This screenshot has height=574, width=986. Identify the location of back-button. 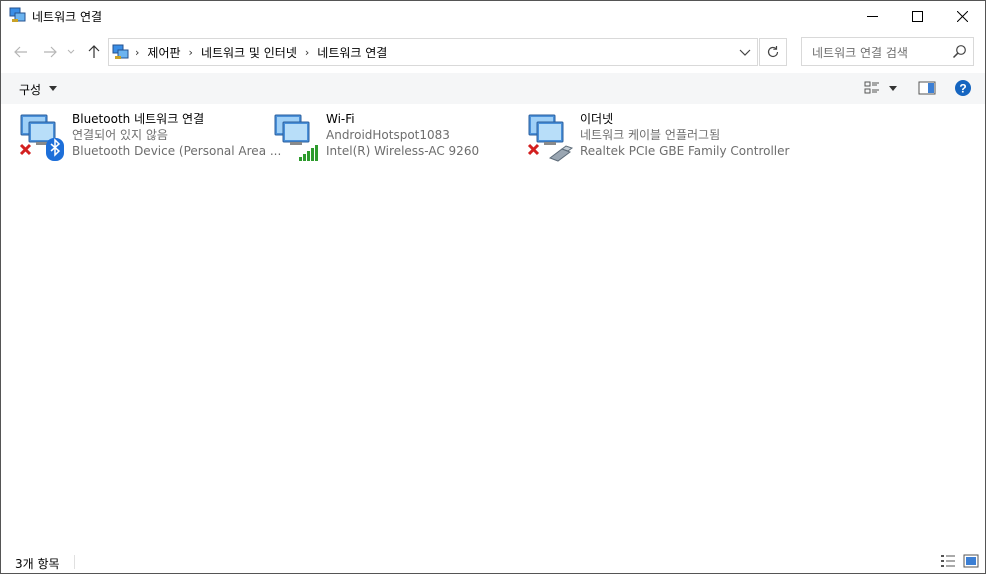
(21, 52).